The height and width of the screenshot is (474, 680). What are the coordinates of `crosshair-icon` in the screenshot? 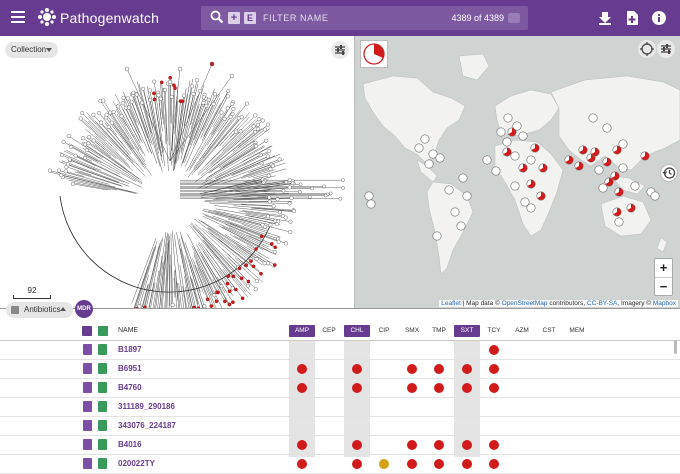 It's located at (647, 49).